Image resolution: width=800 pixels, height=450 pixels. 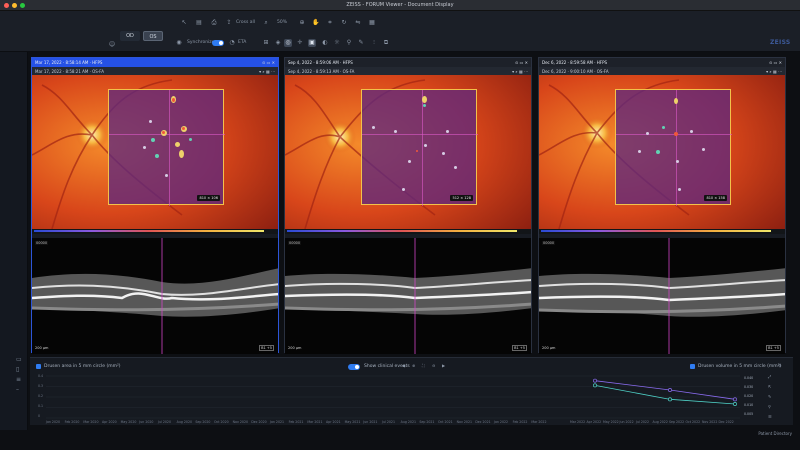 What do you see at coordinates (662, 62) in the screenshot?
I see `viewer-header: Dec 6, 2022 · 8:59:58 AM · HFPS ⊙ ▭ ✕` at bounding box center [662, 62].